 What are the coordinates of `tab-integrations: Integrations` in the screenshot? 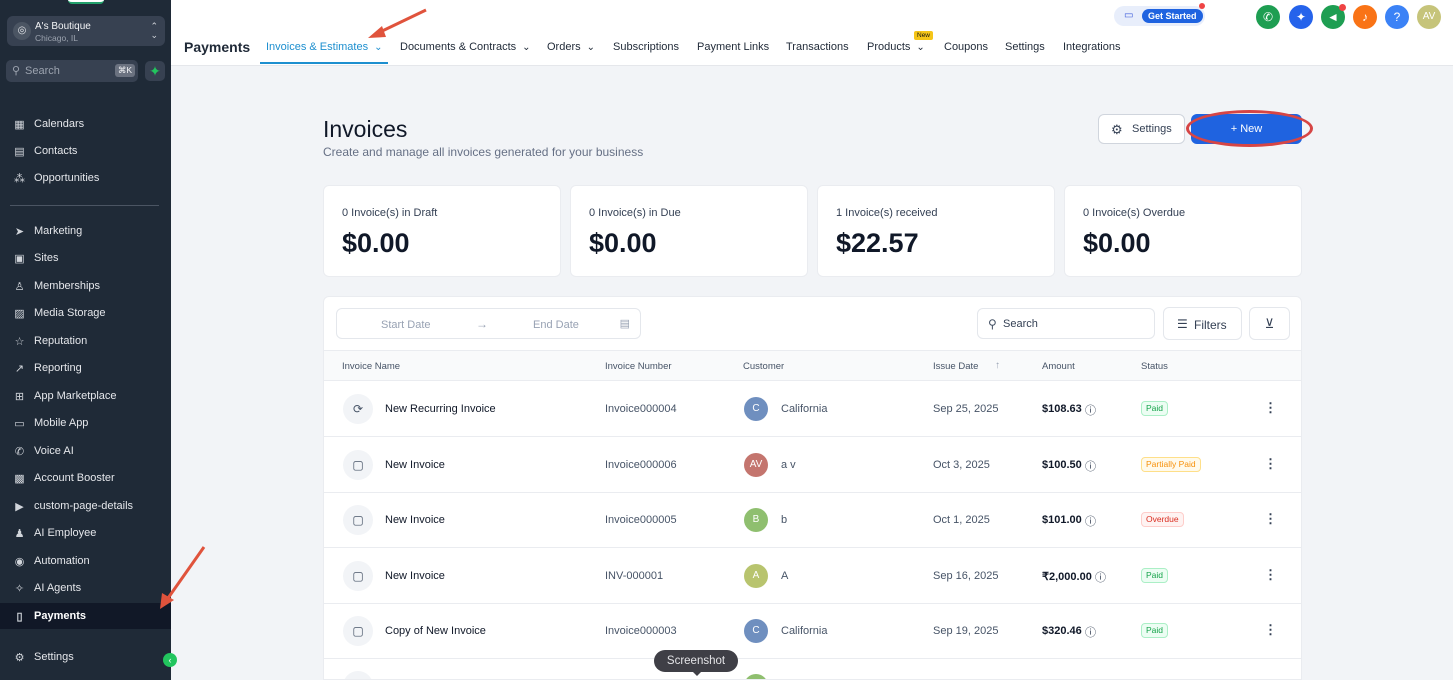 It's located at (1091, 47).